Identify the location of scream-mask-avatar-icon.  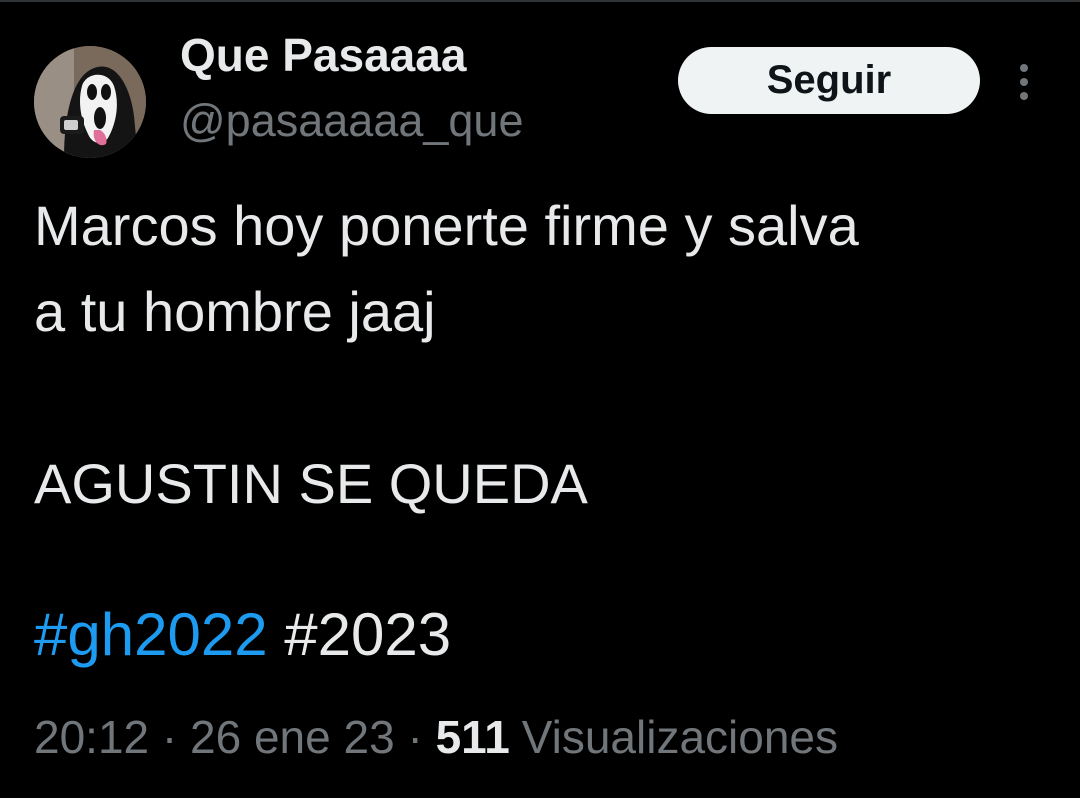
(90, 102).